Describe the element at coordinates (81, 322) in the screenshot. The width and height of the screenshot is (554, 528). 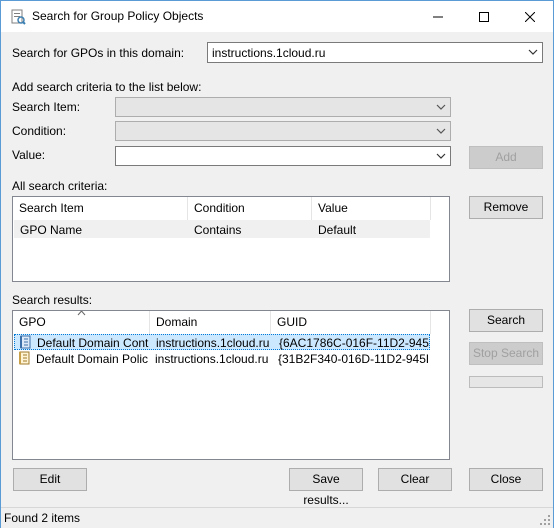
I see `column-gpo: GPO` at that location.